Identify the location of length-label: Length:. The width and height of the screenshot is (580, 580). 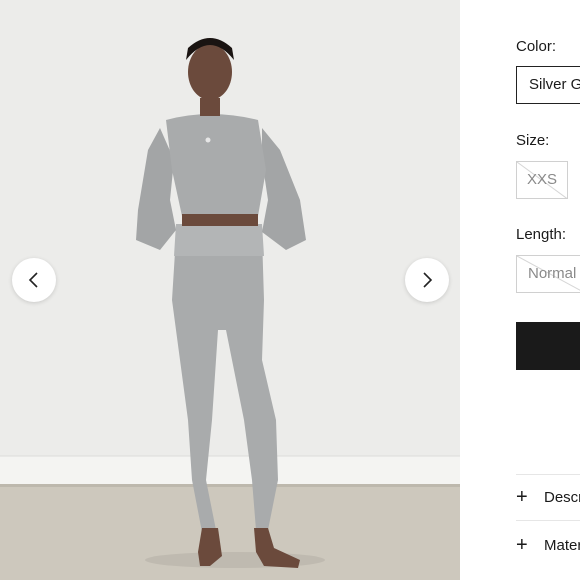
(541, 234).